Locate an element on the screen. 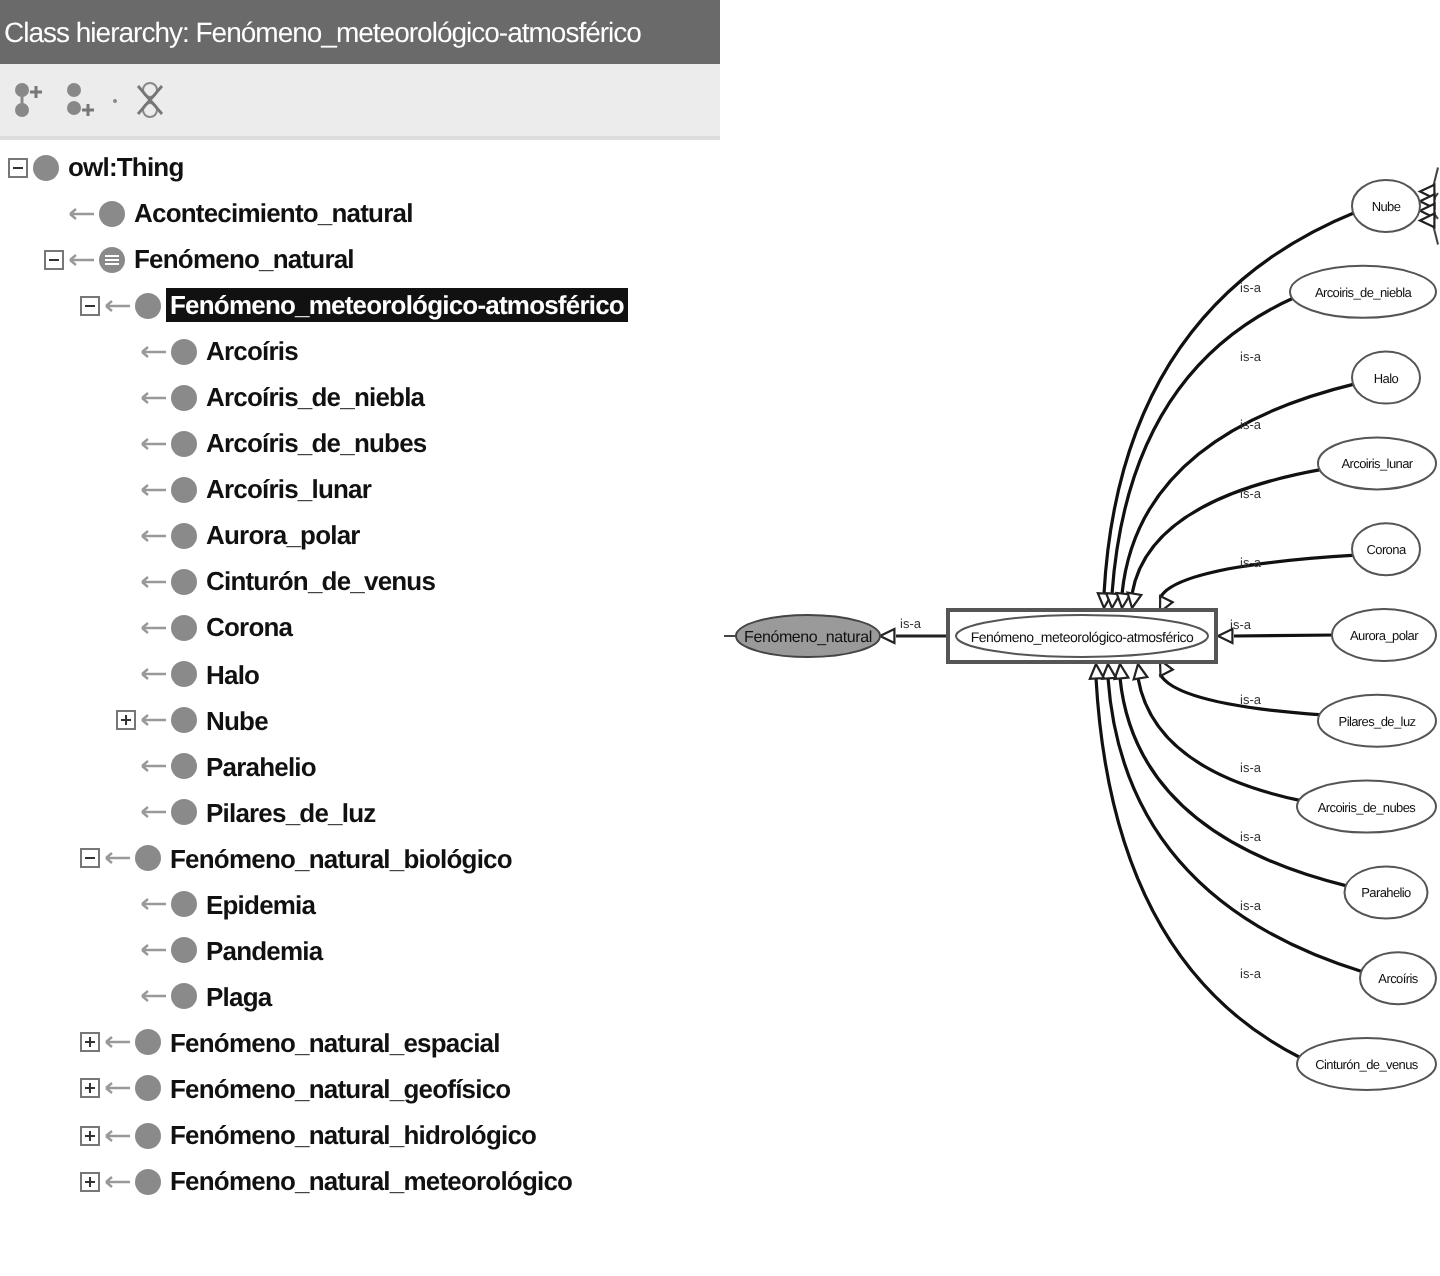 The height and width of the screenshot is (1276, 1440). class-tree-item: Fenómeno_natural is located at coordinates (244, 259).